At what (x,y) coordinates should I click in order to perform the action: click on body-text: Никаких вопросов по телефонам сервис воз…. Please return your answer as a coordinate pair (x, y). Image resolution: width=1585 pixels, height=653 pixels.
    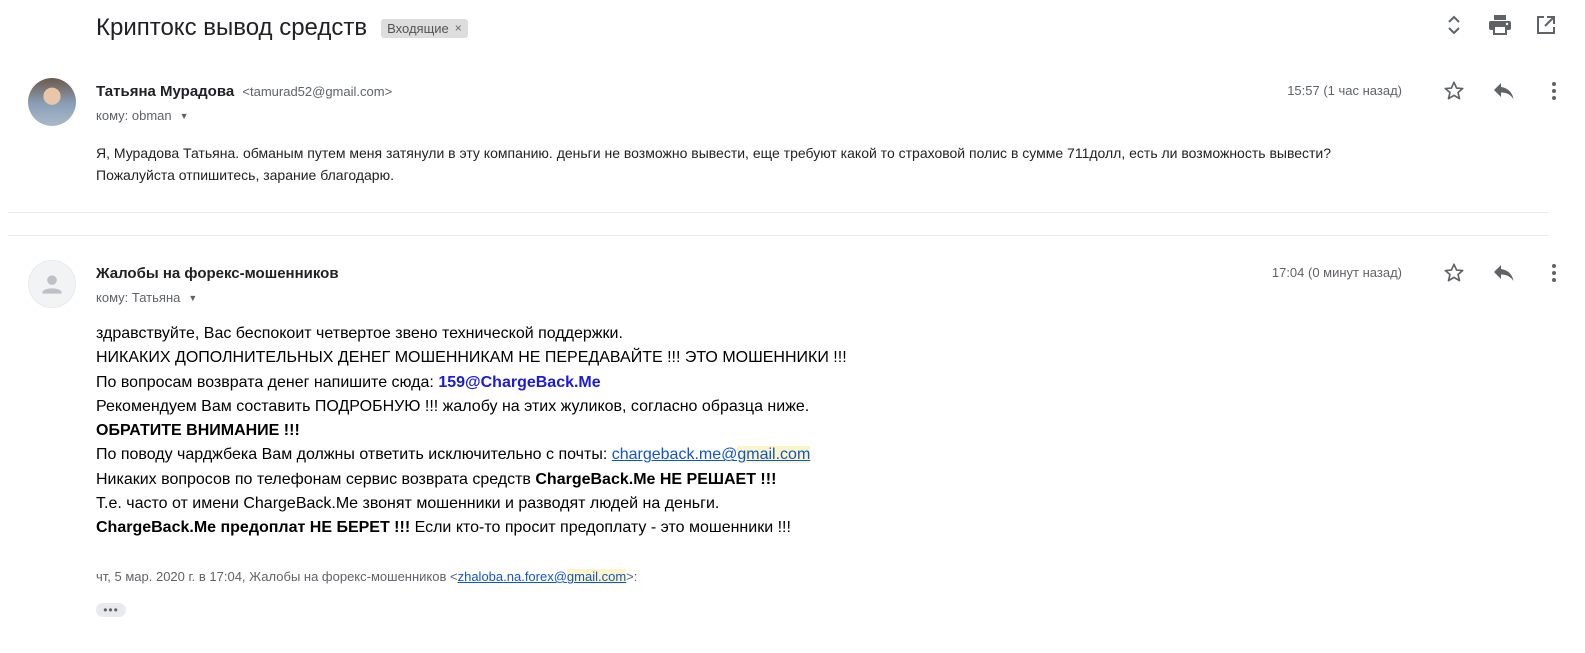
    Looking at the image, I should click on (316, 479).